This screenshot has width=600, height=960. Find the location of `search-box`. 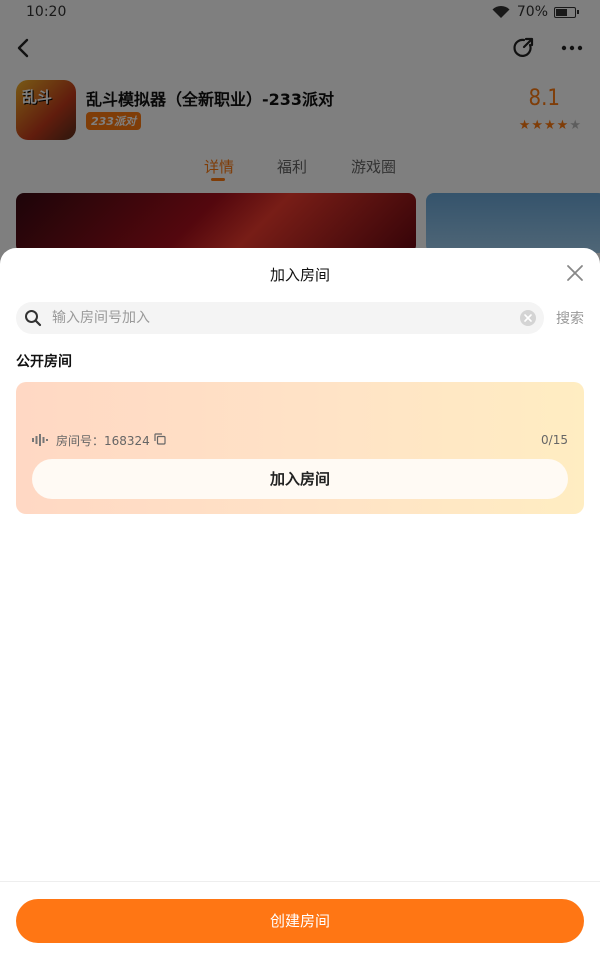

search-box is located at coordinates (280, 318).